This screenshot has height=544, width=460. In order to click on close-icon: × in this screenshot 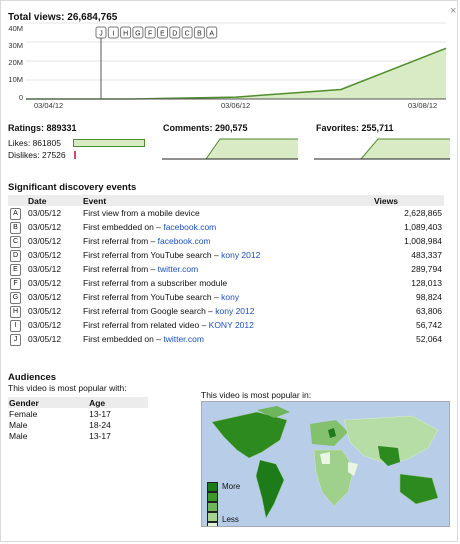, I will do `click(453, 11)`.